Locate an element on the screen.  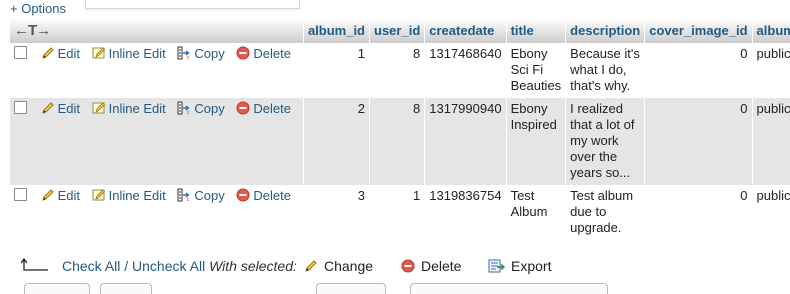
cell-description: Test album due to upgrade. is located at coordinates (605, 212).